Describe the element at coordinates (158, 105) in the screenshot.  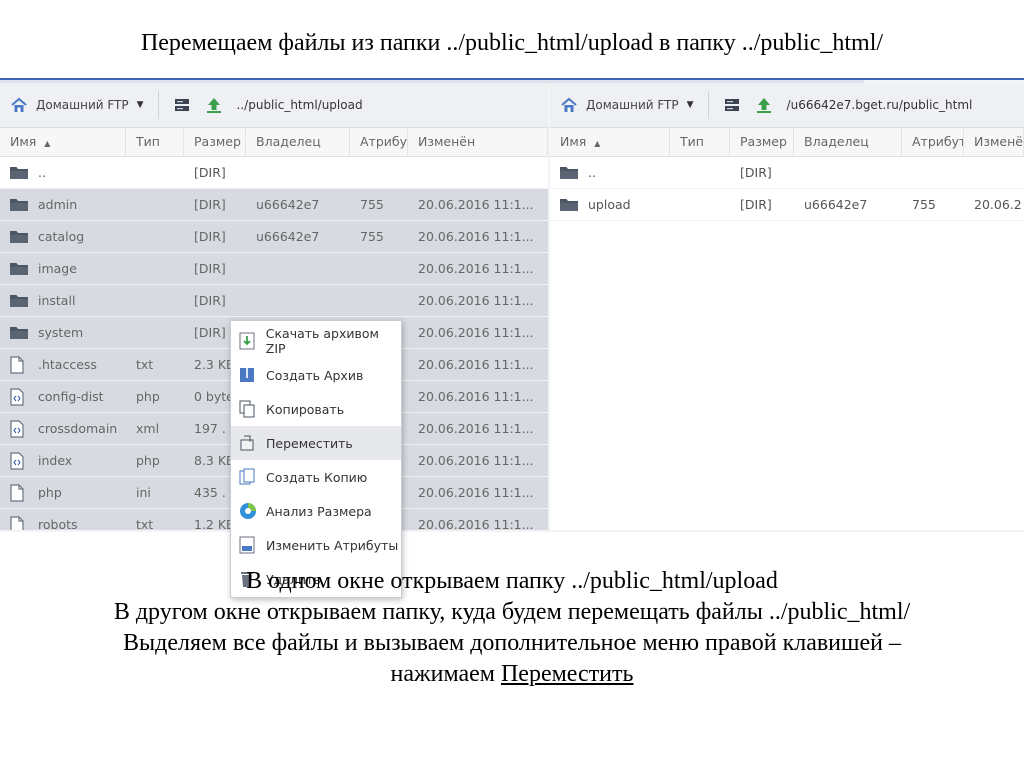
I see `toolbar-divider` at that location.